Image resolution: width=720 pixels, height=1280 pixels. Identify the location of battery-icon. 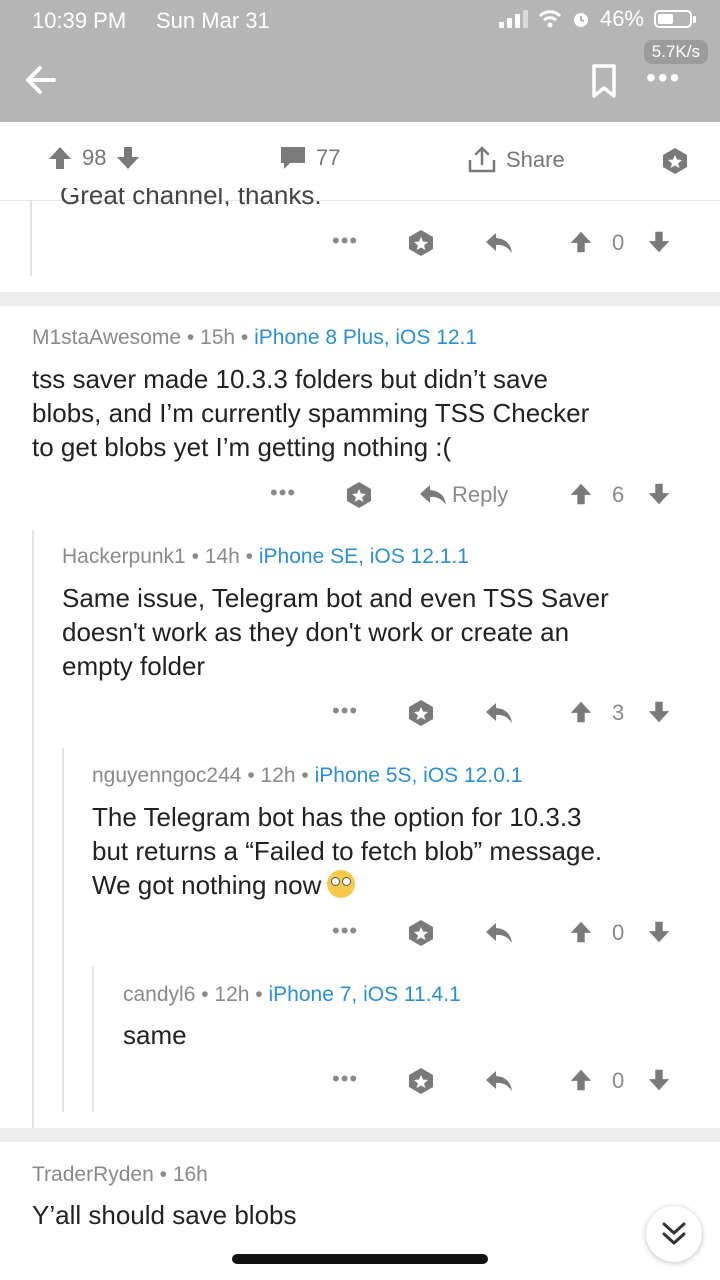
(675, 19).